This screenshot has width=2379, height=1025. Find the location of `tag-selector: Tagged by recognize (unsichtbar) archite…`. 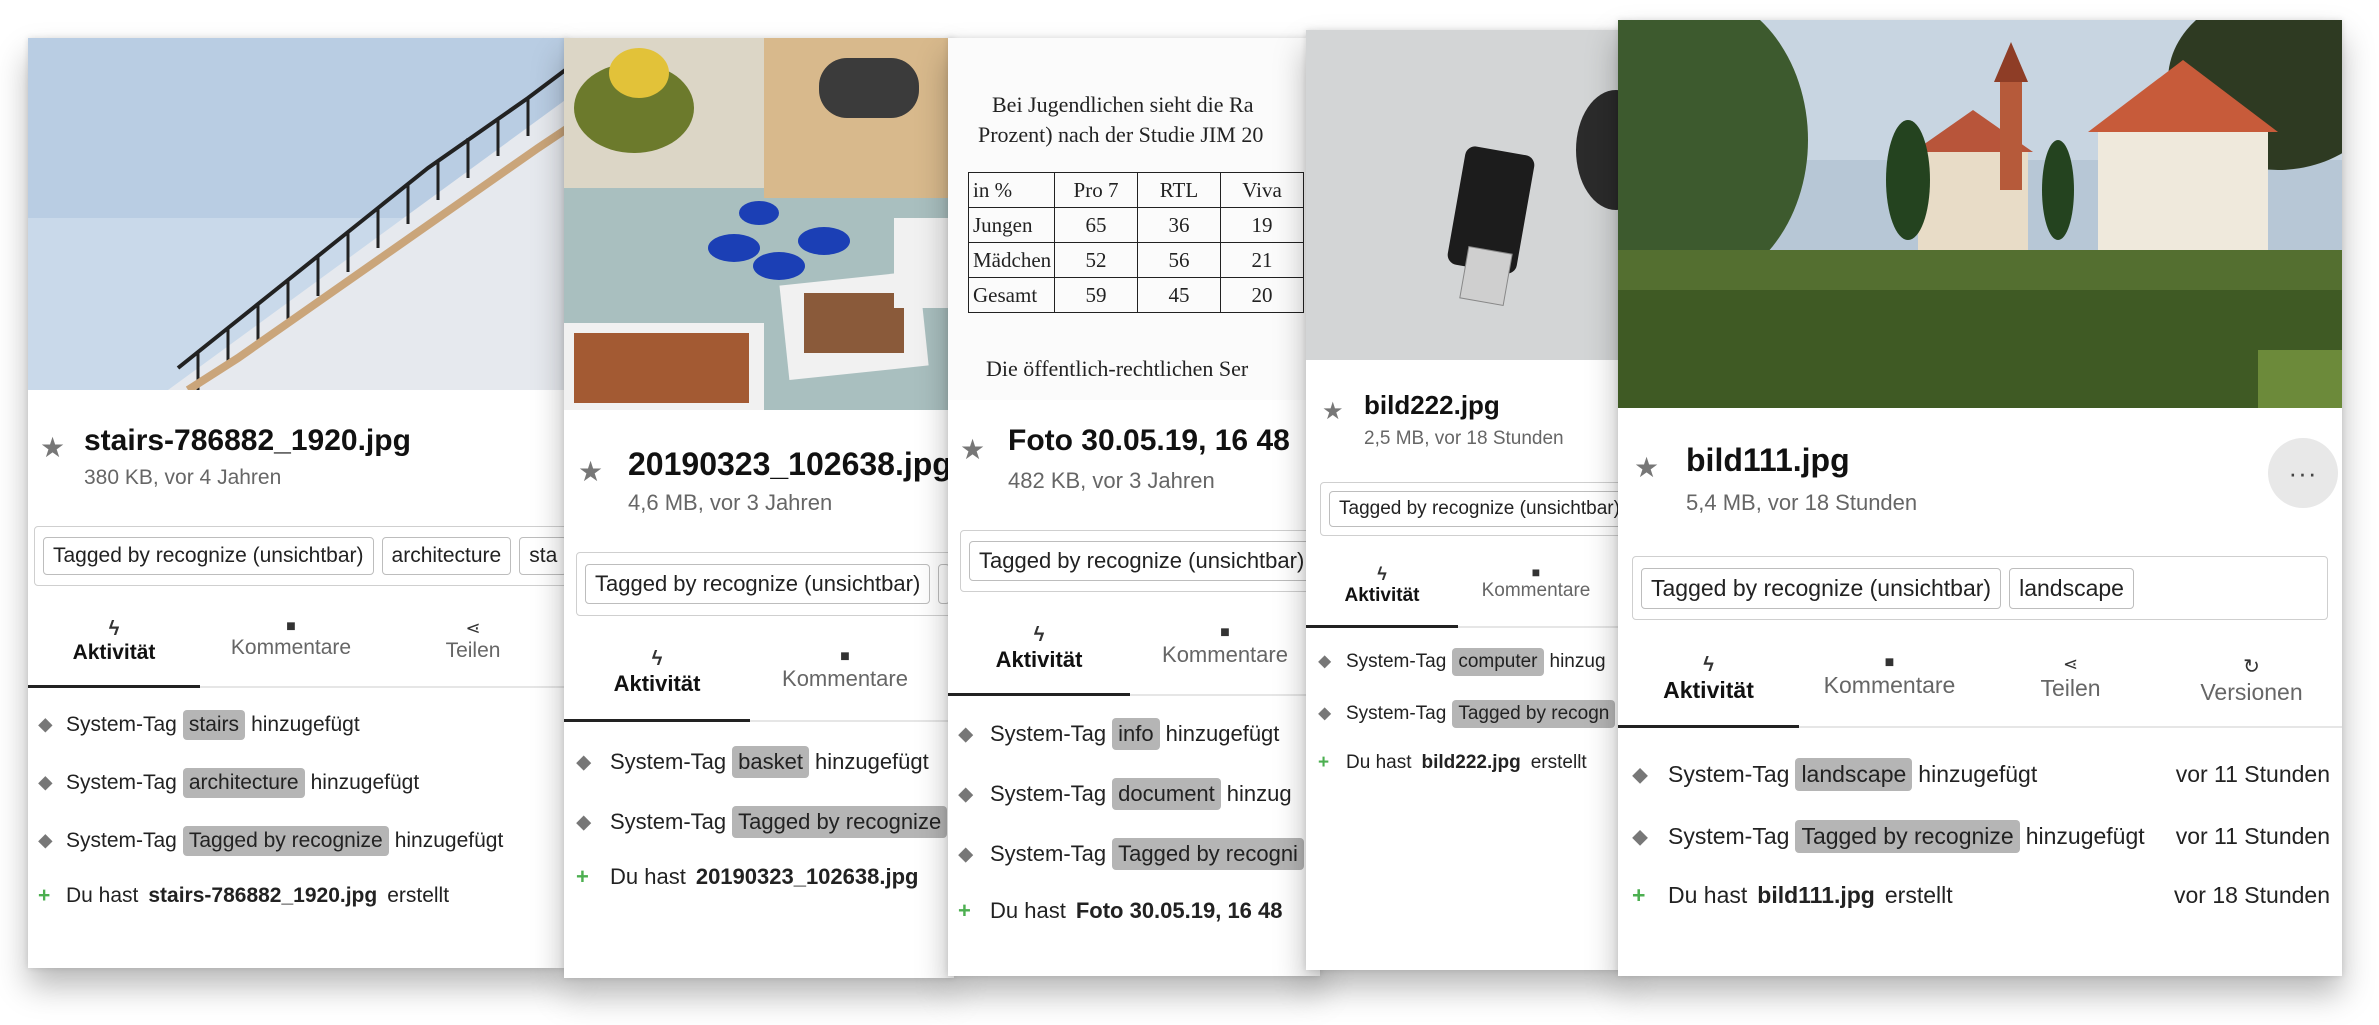

tag-selector: Tagged by recognize (unsichtbar) archite… is located at coordinates (301, 556).